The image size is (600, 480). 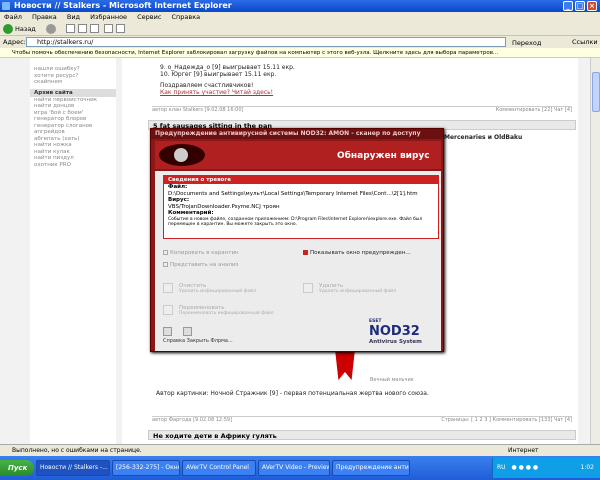 I want to click on language-indicator: RU, so click(x=501, y=467).